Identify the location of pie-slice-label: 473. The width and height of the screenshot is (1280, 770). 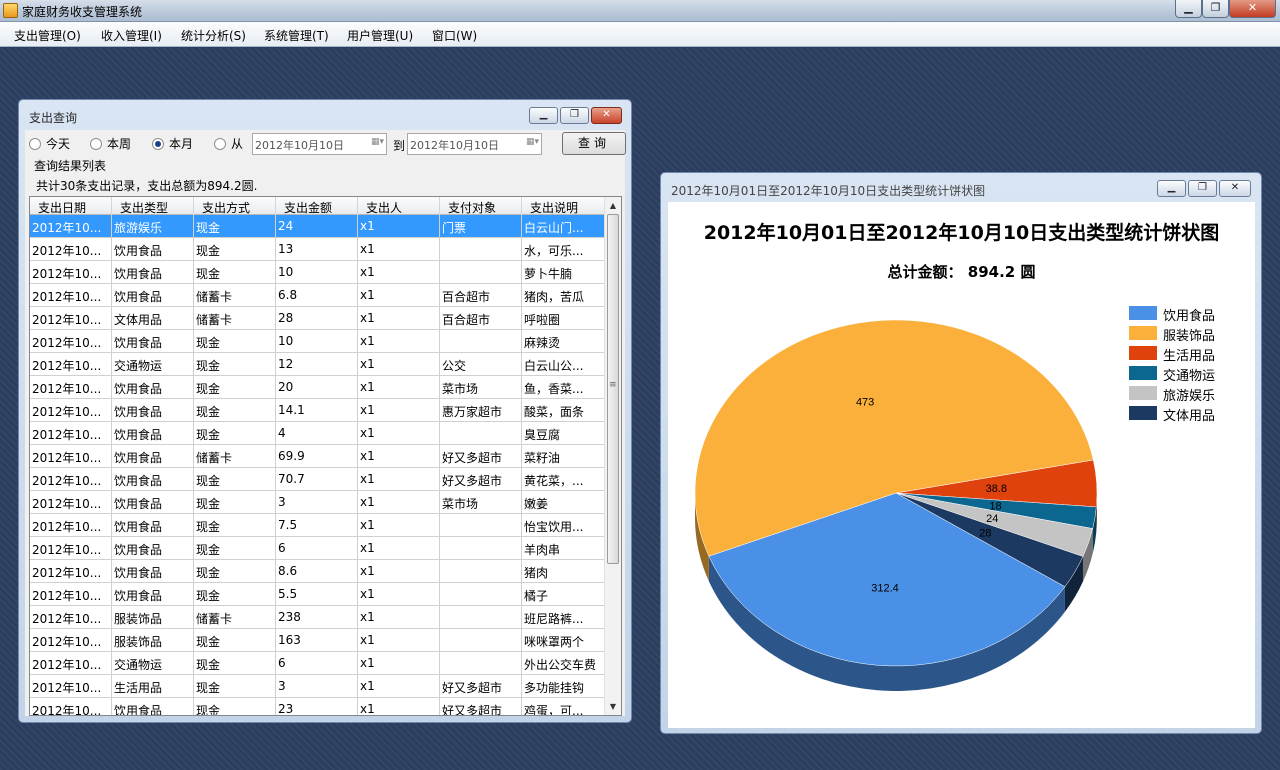
(865, 403).